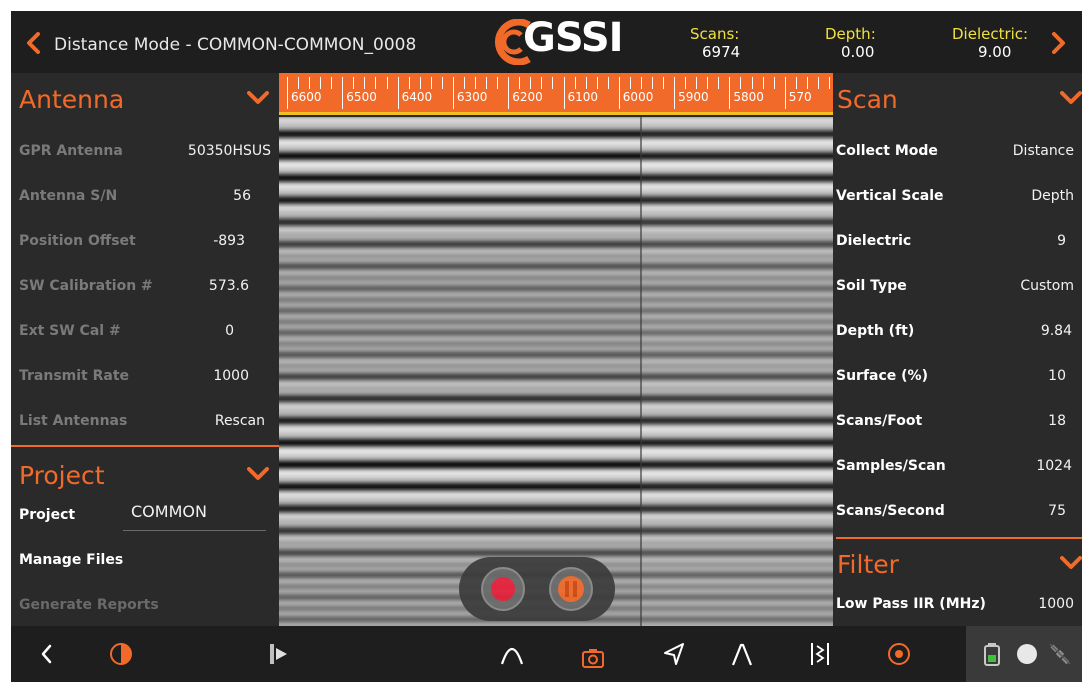 The width and height of the screenshot is (1082, 682). Describe the element at coordinates (145, 377) in the screenshot. I see `antenna-row: Transmit Rate 1000` at that location.